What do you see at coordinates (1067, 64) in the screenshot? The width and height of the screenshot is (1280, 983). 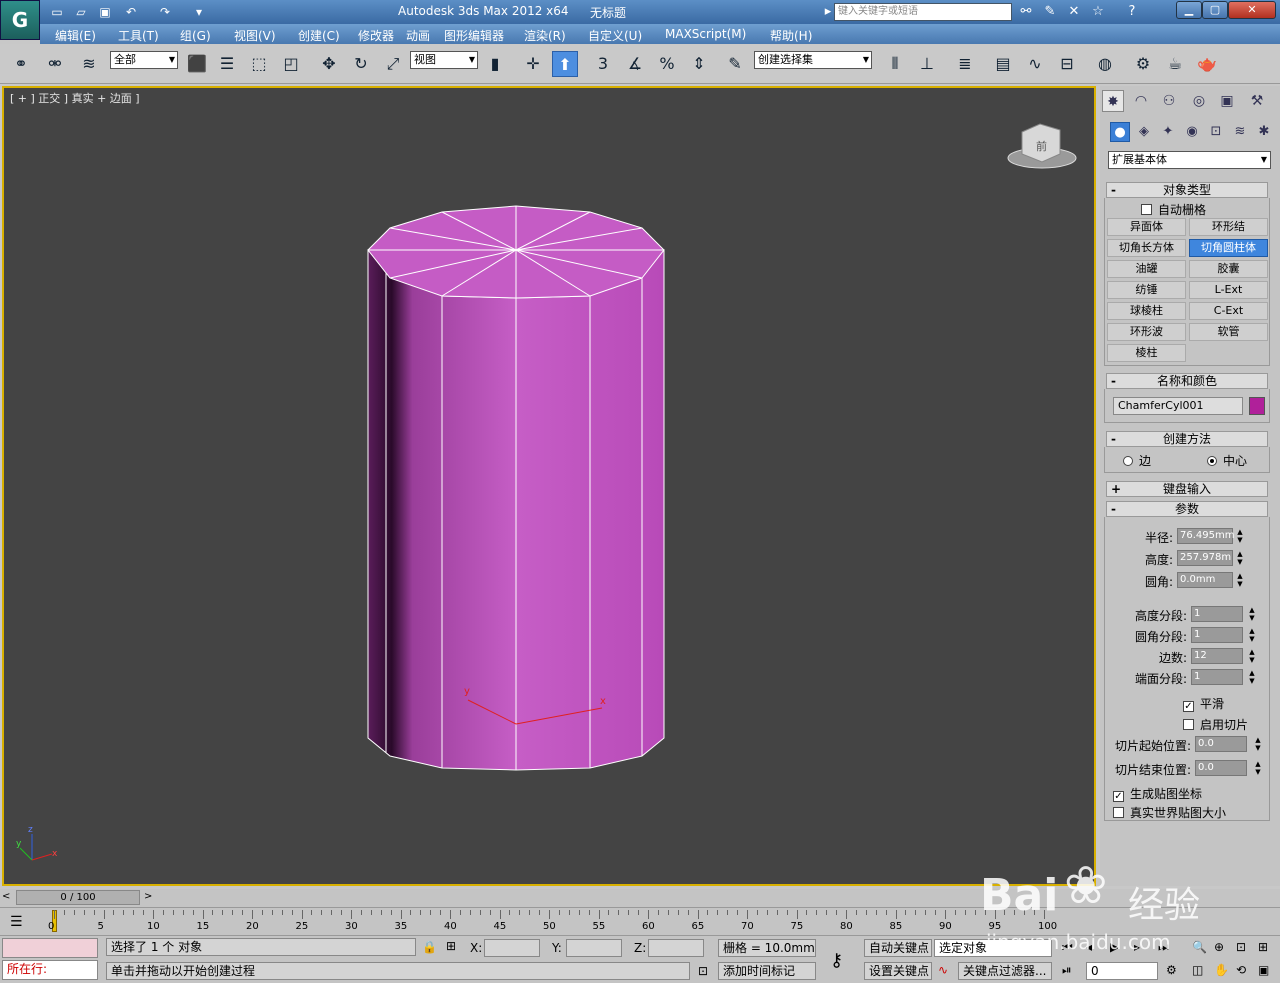 I see `schematic-view-icon: ⊟` at bounding box center [1067, 64].